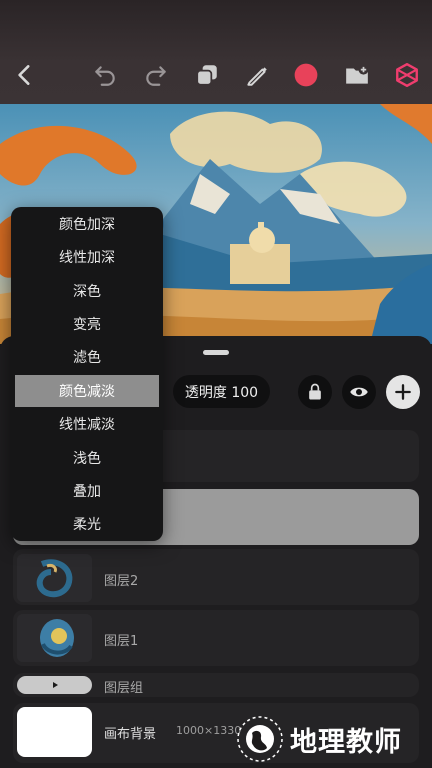  What do you see at coordinates (357, 75) in the screenshot?
I see `folder-add-icon` at bounding box center [357, 75].